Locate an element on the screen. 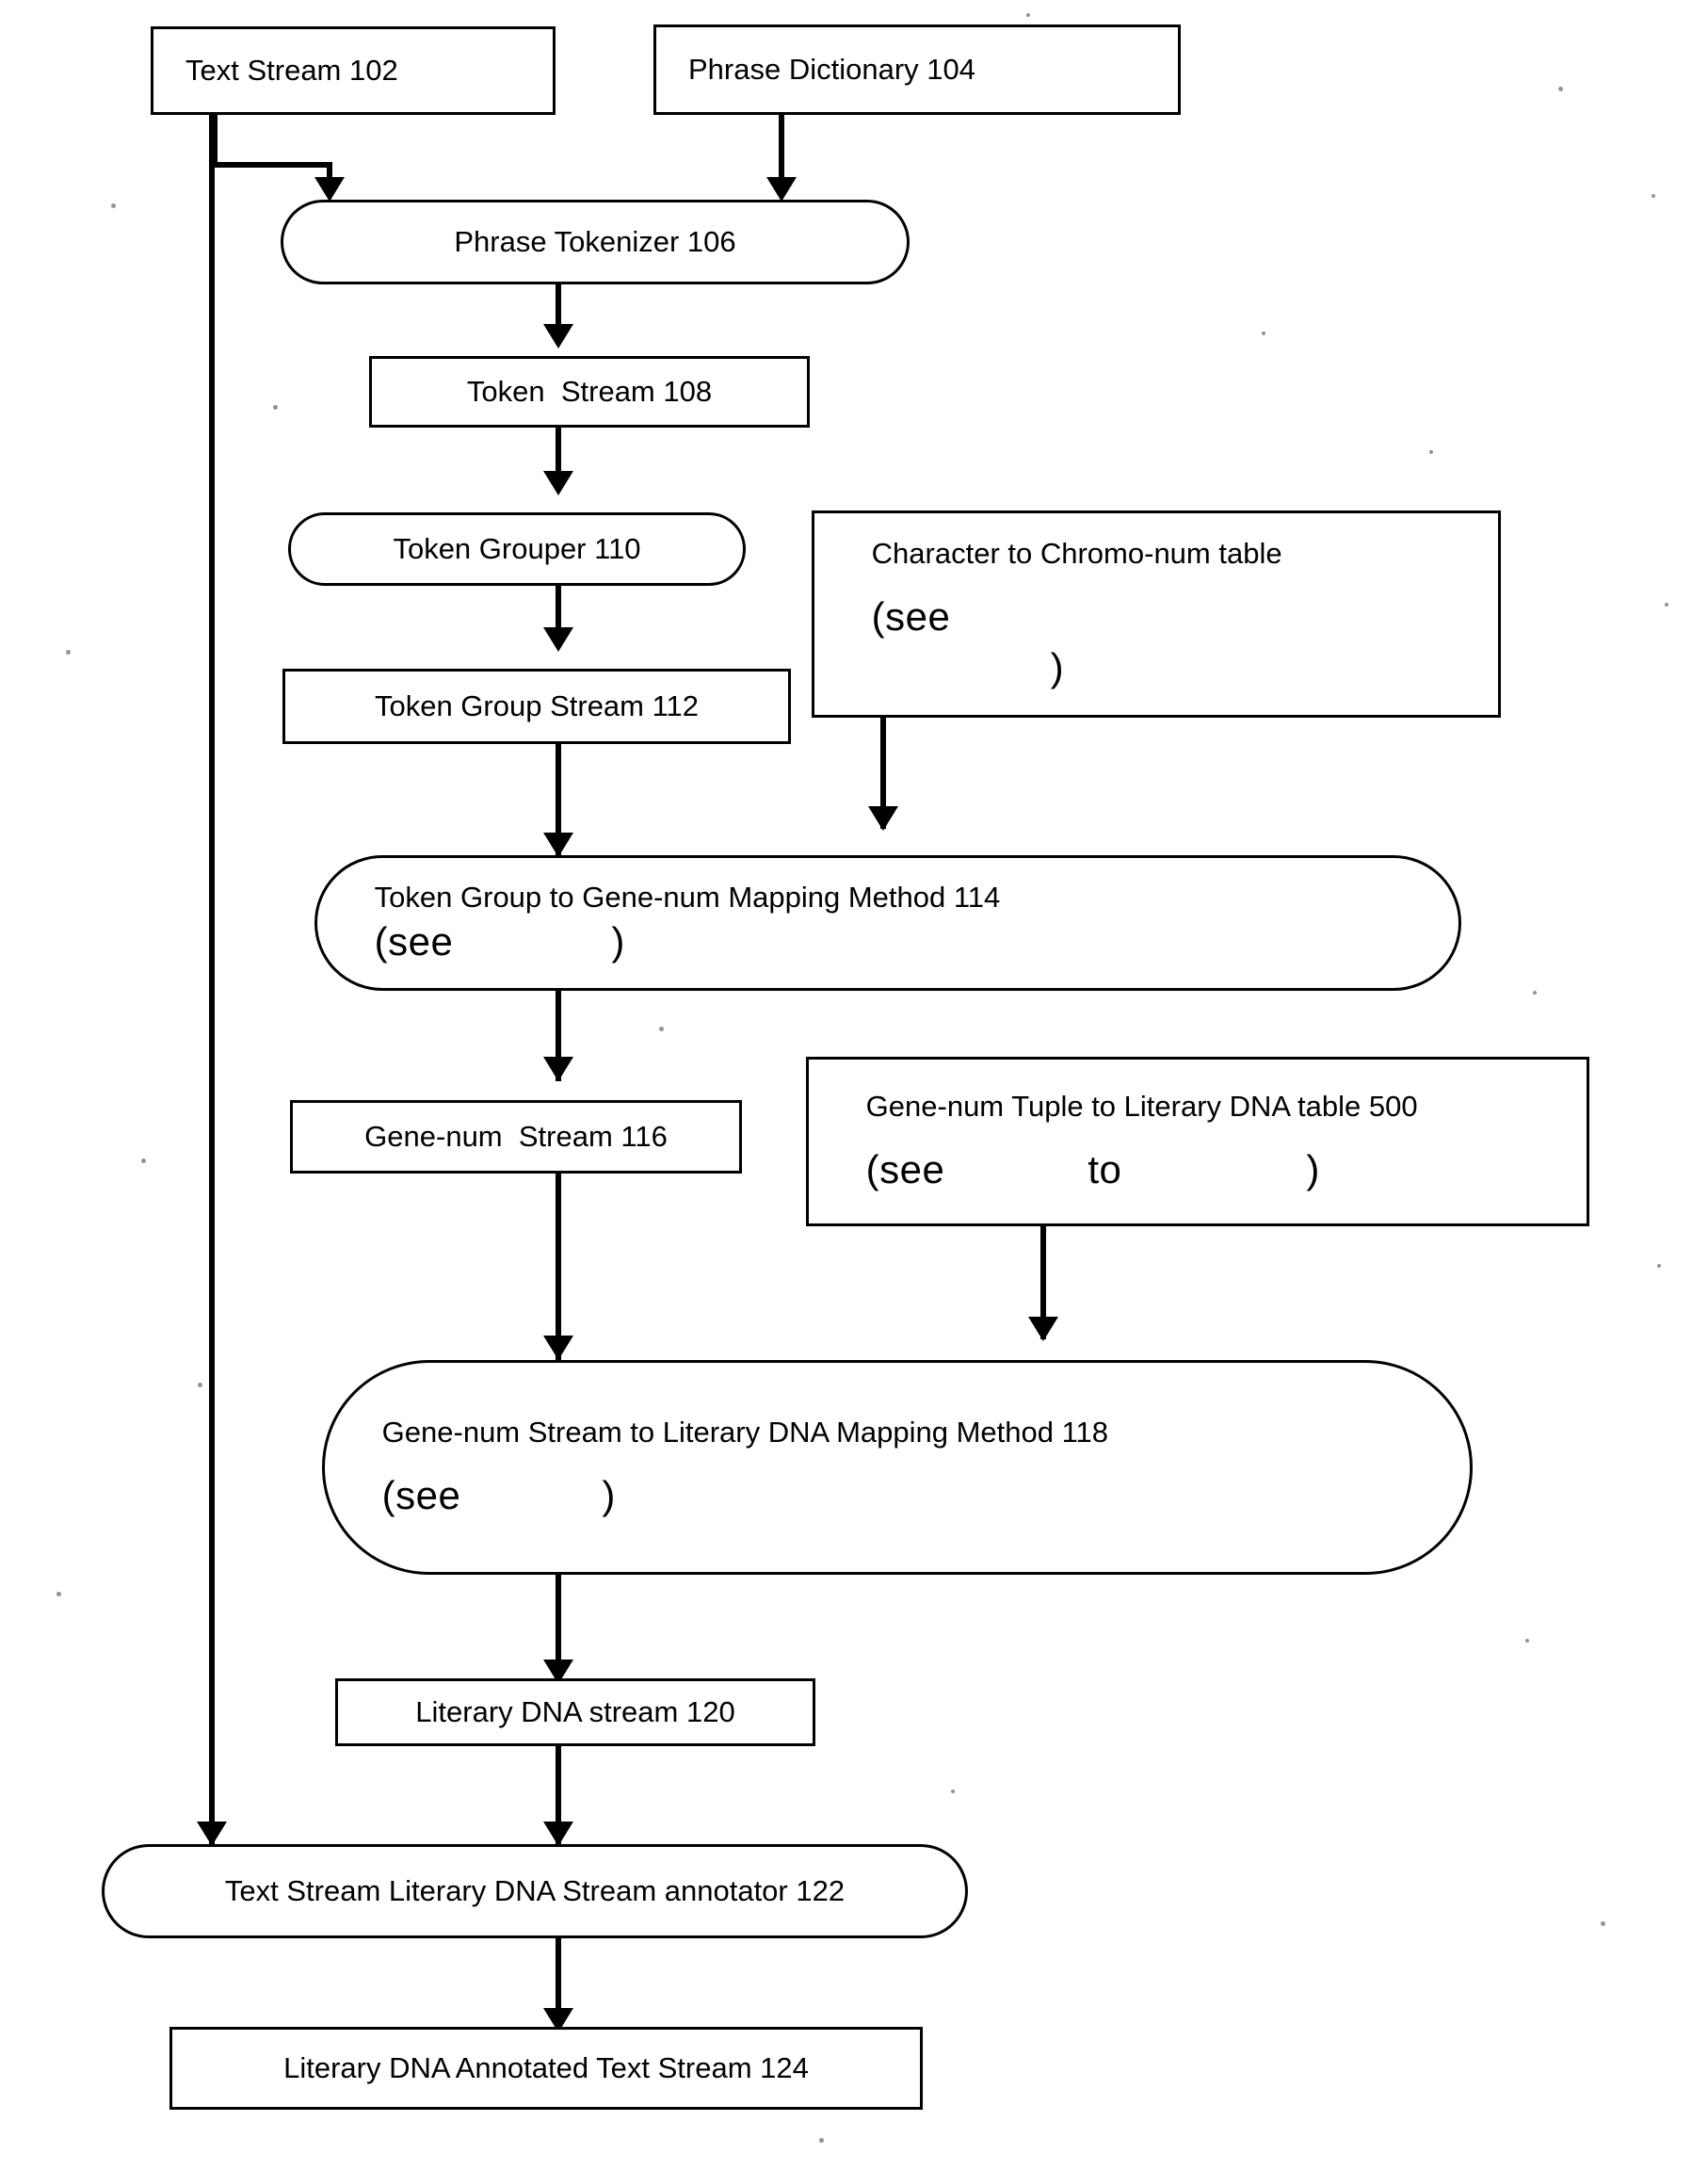 This screenshot has width=1708, height=2170. node-token-group-stream-112-label: Token Group Stream 112 is located at coordinates (537, 706).